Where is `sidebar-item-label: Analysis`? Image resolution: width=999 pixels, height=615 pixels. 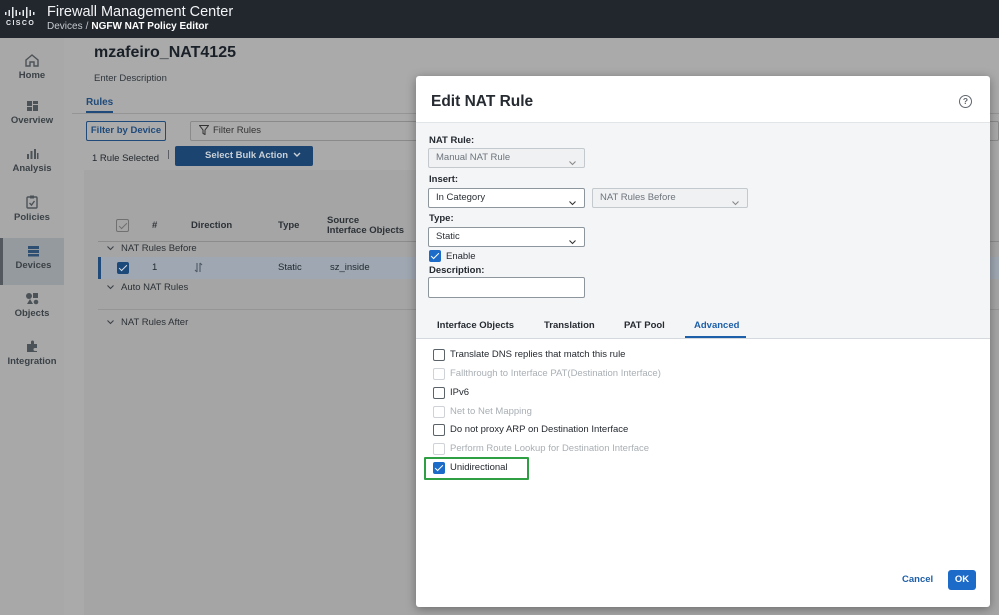 sidebar-item-label: Analysis is located at coordinates (32, 168).